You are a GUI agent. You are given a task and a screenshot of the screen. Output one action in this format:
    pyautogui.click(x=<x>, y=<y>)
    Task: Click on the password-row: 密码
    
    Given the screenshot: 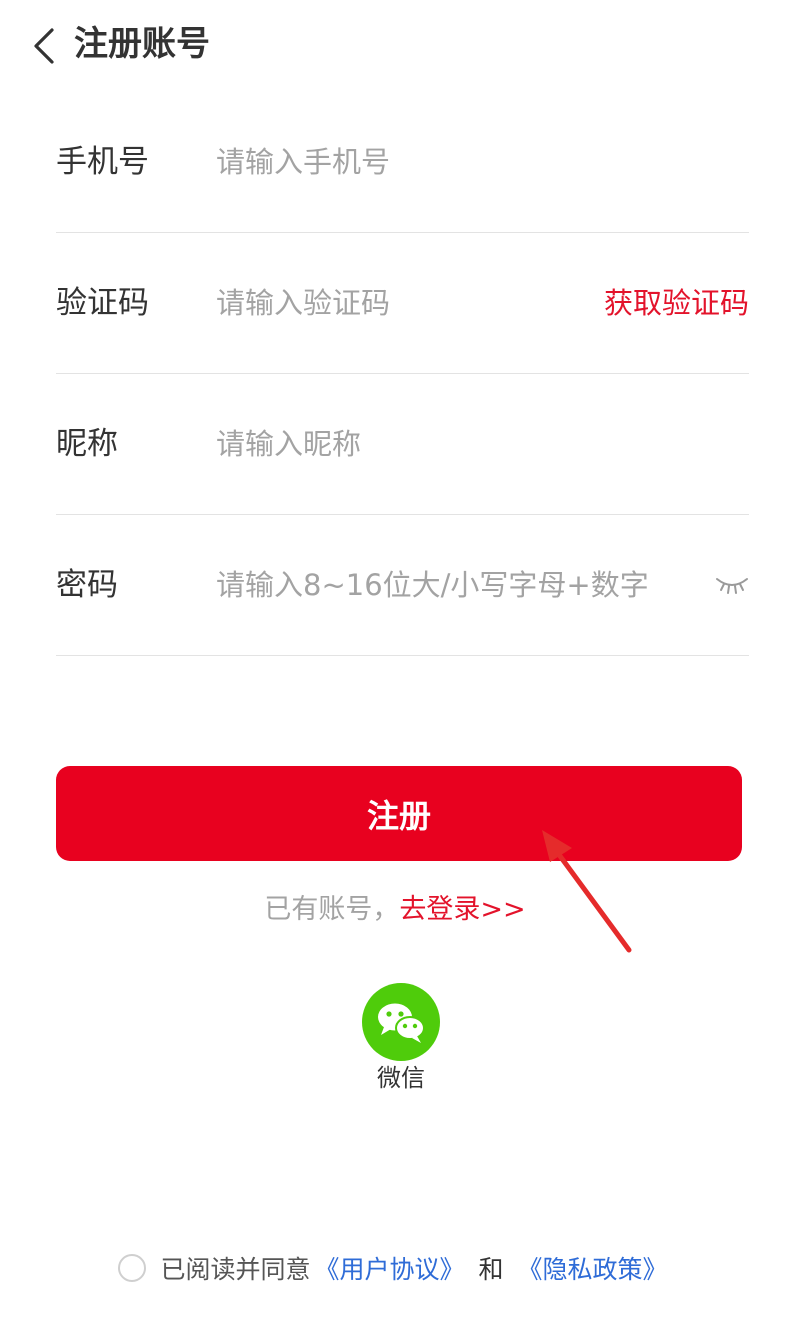 What is the action you would take?
    pyautogui.click(x=402, y=585)
    